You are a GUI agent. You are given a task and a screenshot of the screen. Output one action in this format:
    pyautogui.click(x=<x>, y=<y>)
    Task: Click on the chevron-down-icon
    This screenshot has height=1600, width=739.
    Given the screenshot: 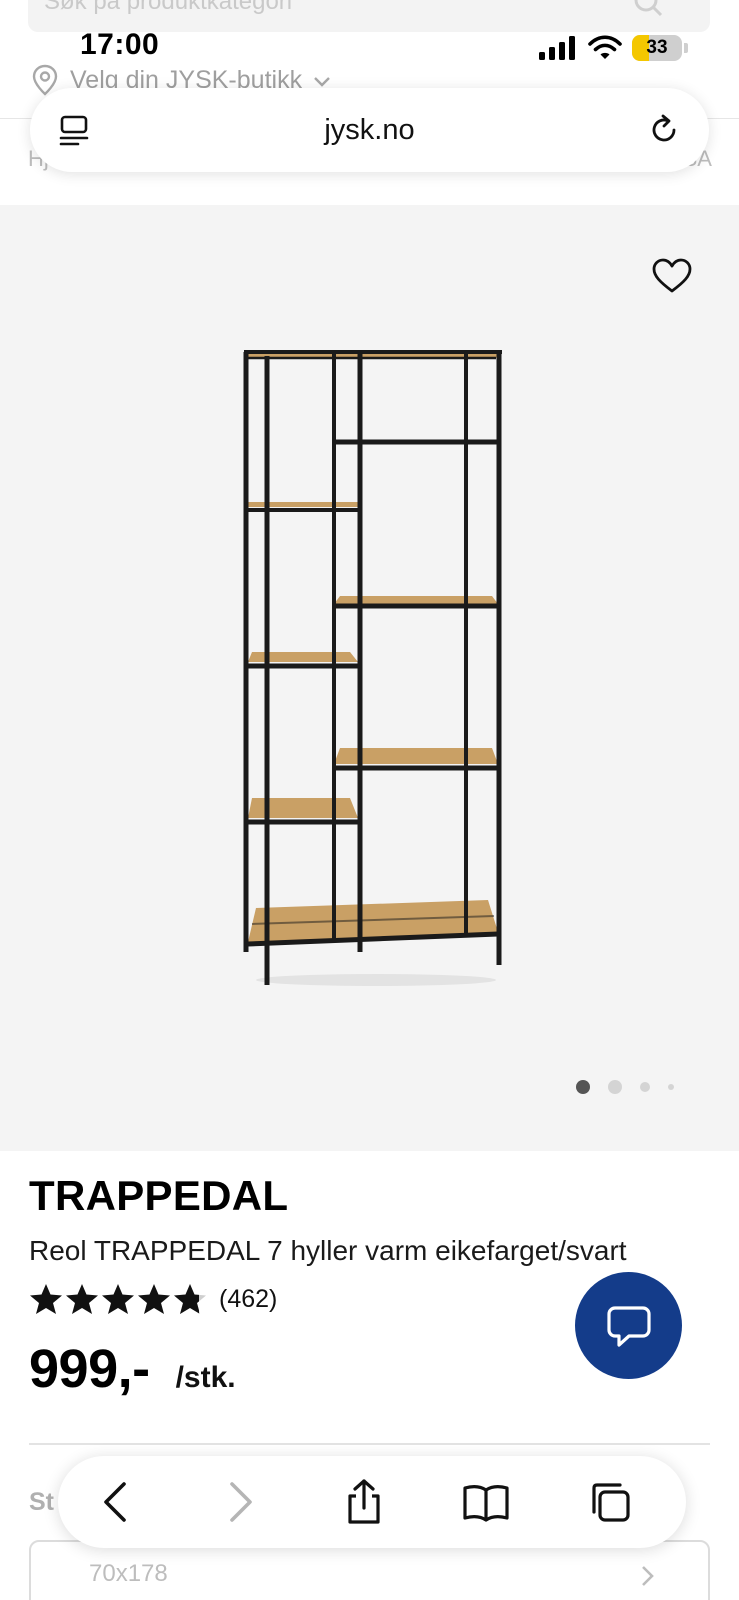 What is the action you would take?
    pyautogui.click(x=322, y=82)
    